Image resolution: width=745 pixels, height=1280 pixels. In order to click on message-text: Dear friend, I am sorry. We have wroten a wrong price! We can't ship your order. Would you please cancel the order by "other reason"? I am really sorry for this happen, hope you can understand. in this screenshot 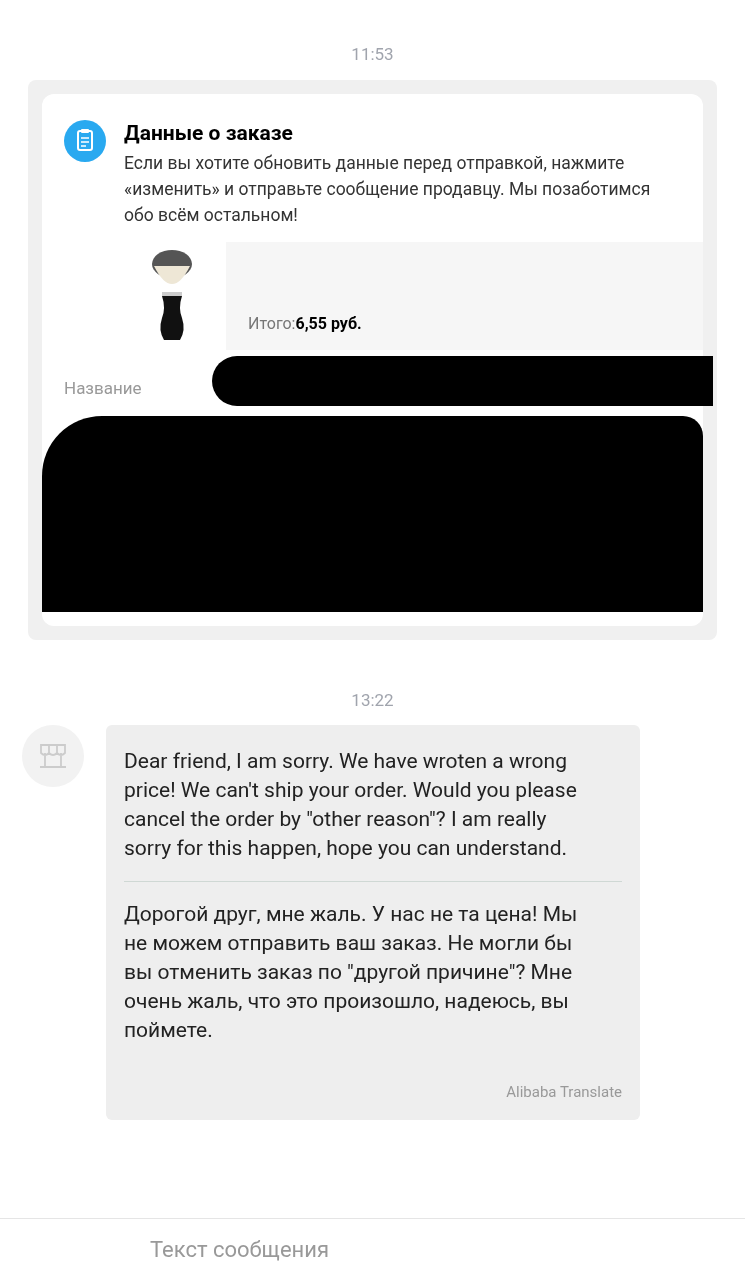, I will do `click(351, 805)`.